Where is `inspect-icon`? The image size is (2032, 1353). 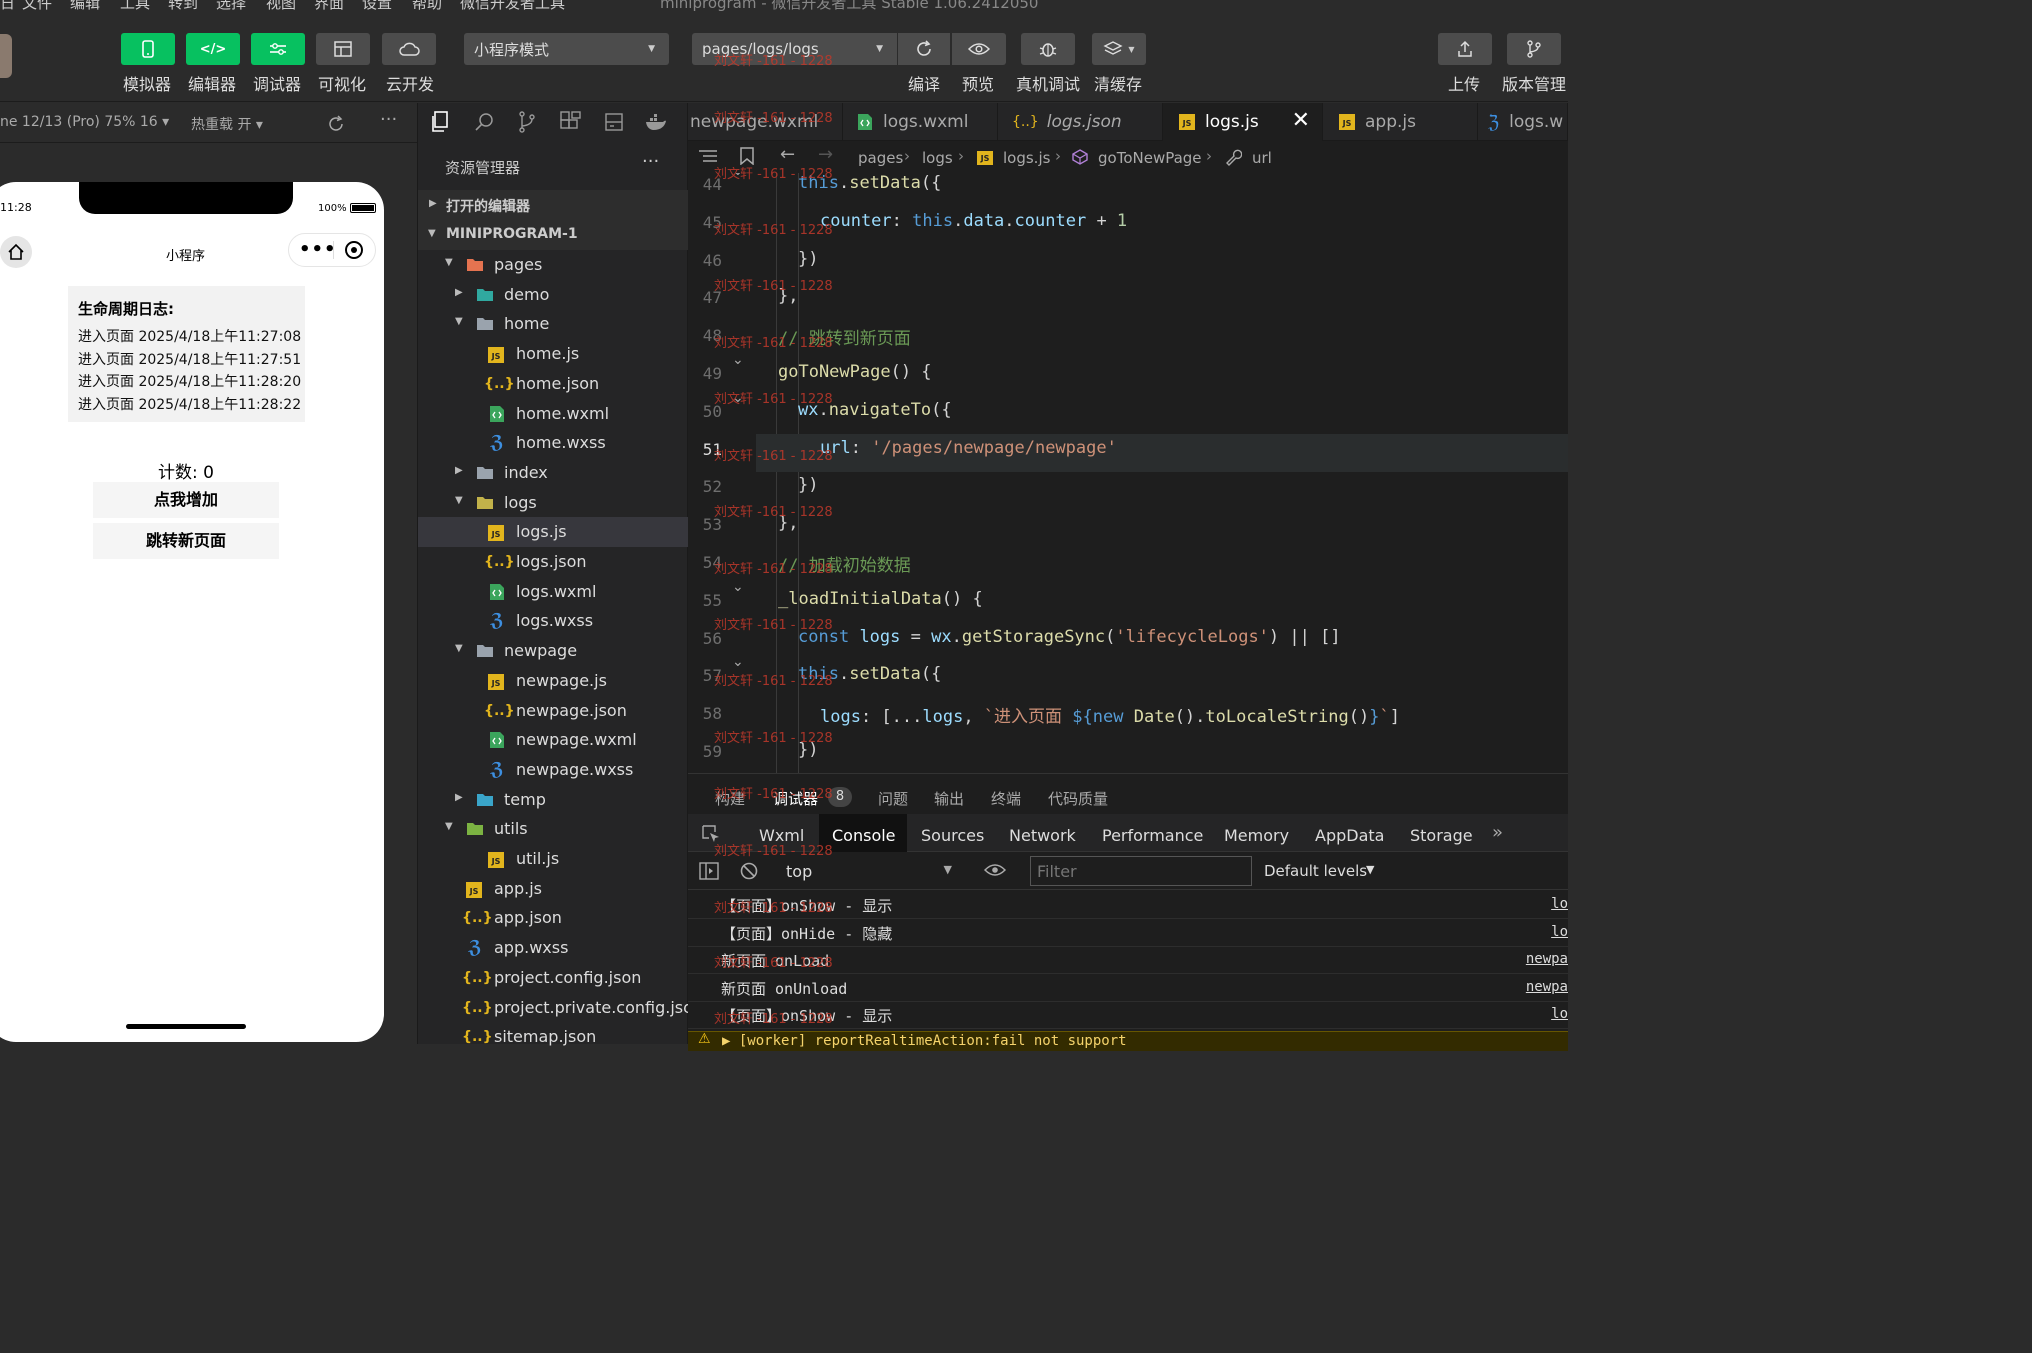 inspect-icon is located at coordinates (711, 834).